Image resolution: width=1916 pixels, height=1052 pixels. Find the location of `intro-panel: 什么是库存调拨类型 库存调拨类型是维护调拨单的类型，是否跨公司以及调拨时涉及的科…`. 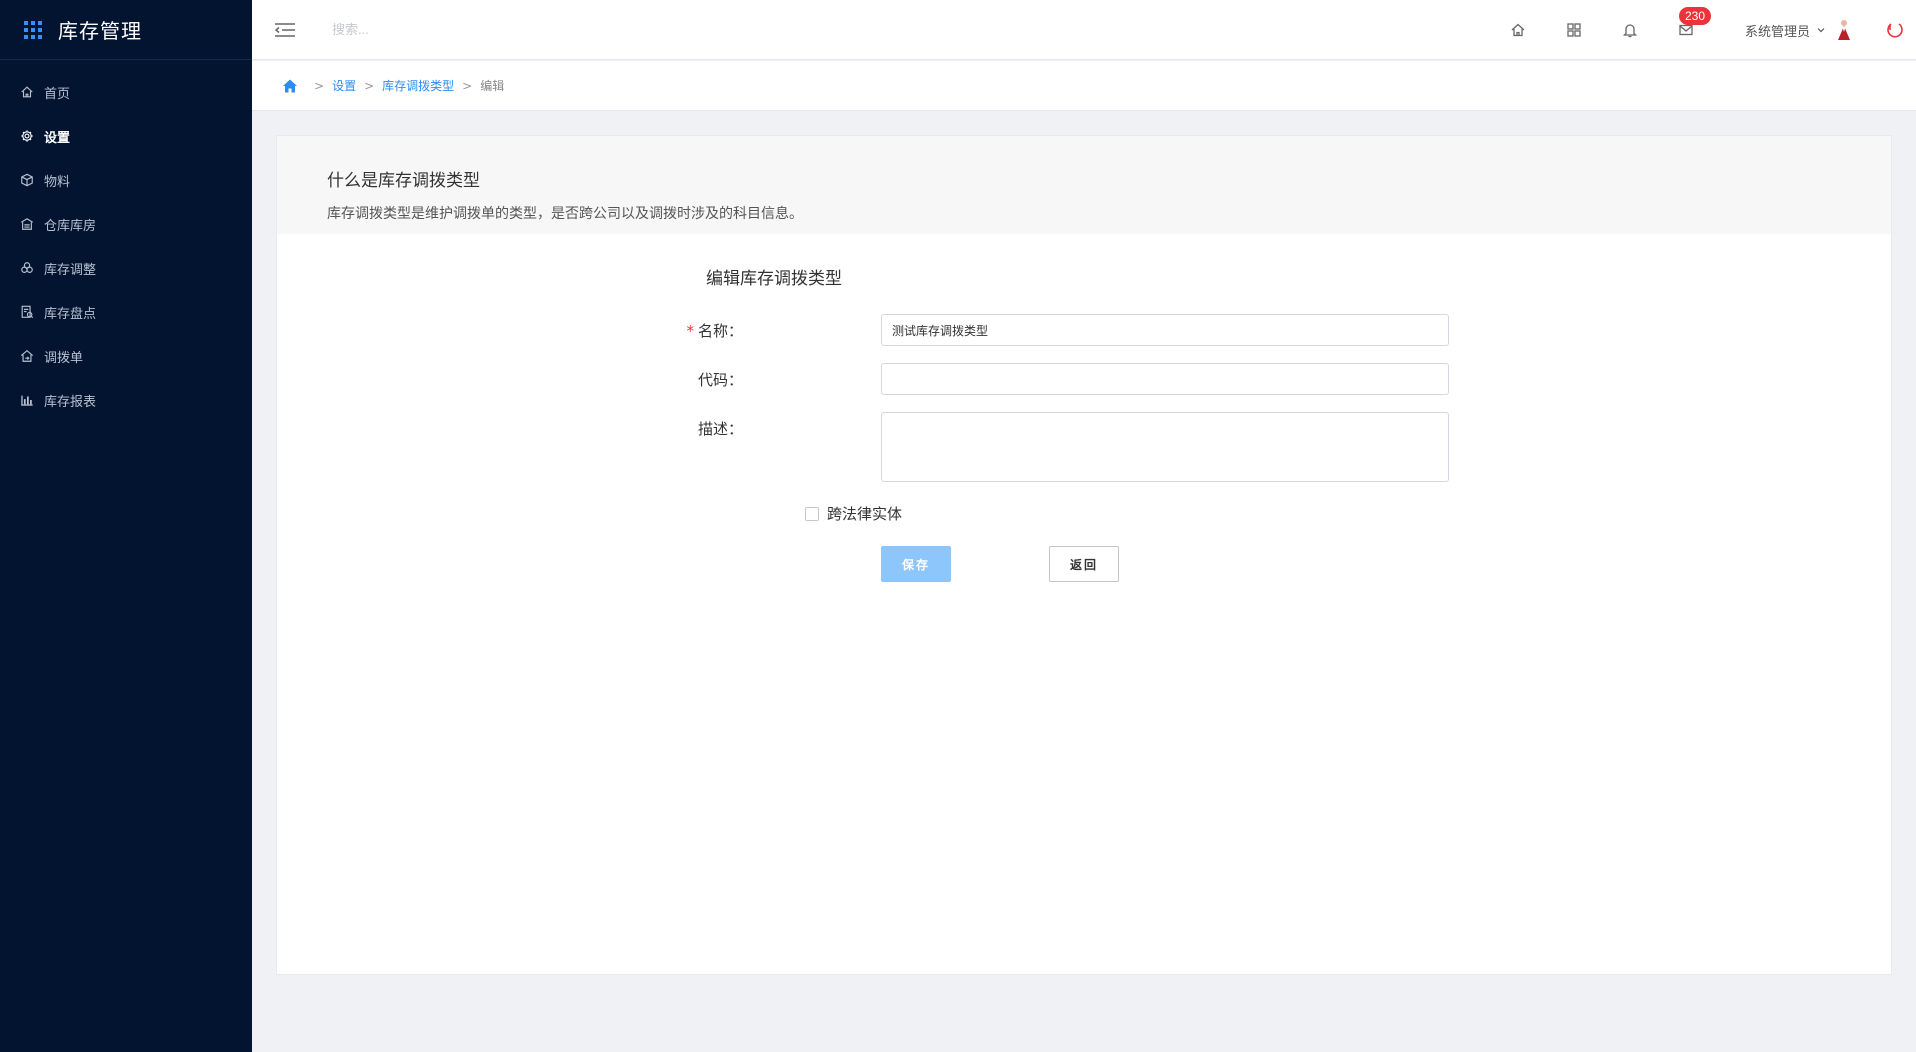

intro-panel: 什么是库存调拨类型 库存调拨类型是维护调拨单的类型，是否跨公司以及调拨时涉及的科… is located at coordinates (1084, 185).